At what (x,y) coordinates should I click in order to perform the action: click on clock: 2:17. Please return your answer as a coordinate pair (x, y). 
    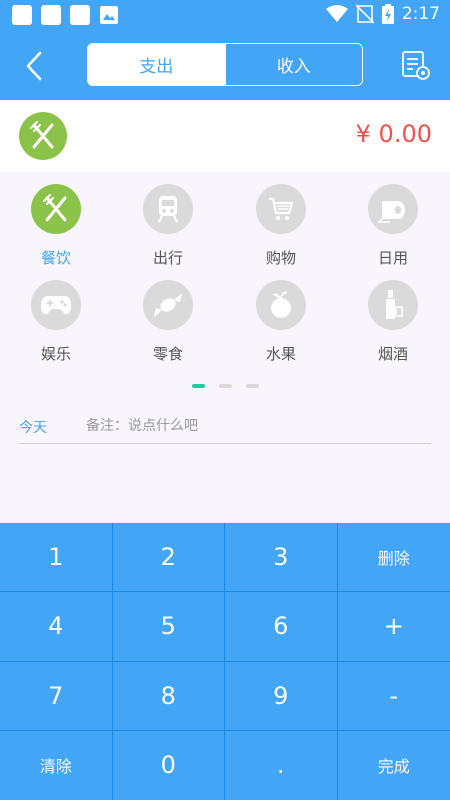
    Looking at the image, I should click on (420, 14).